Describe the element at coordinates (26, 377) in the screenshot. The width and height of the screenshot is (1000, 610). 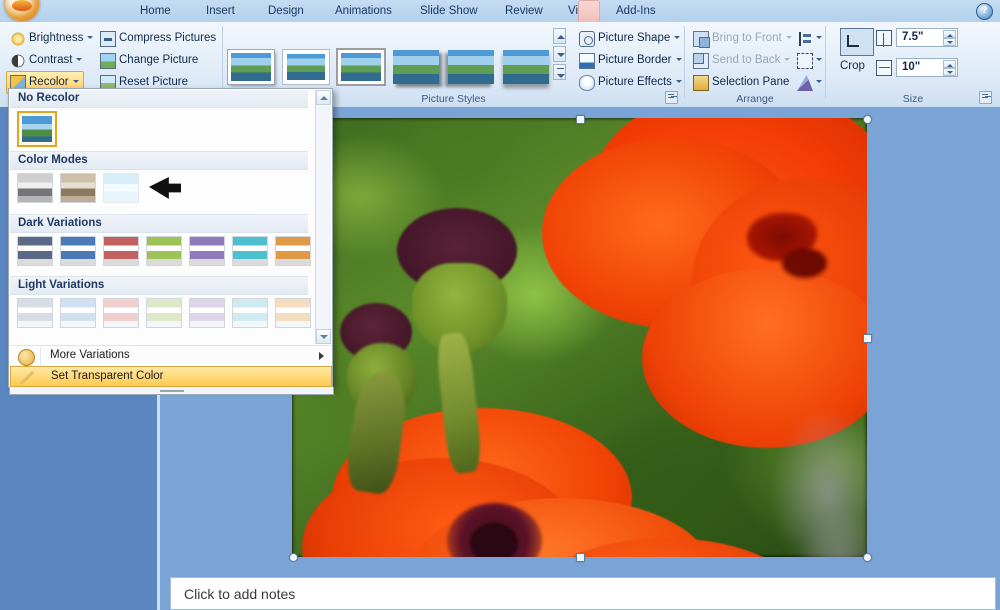
I see `pen-icon` at that location.